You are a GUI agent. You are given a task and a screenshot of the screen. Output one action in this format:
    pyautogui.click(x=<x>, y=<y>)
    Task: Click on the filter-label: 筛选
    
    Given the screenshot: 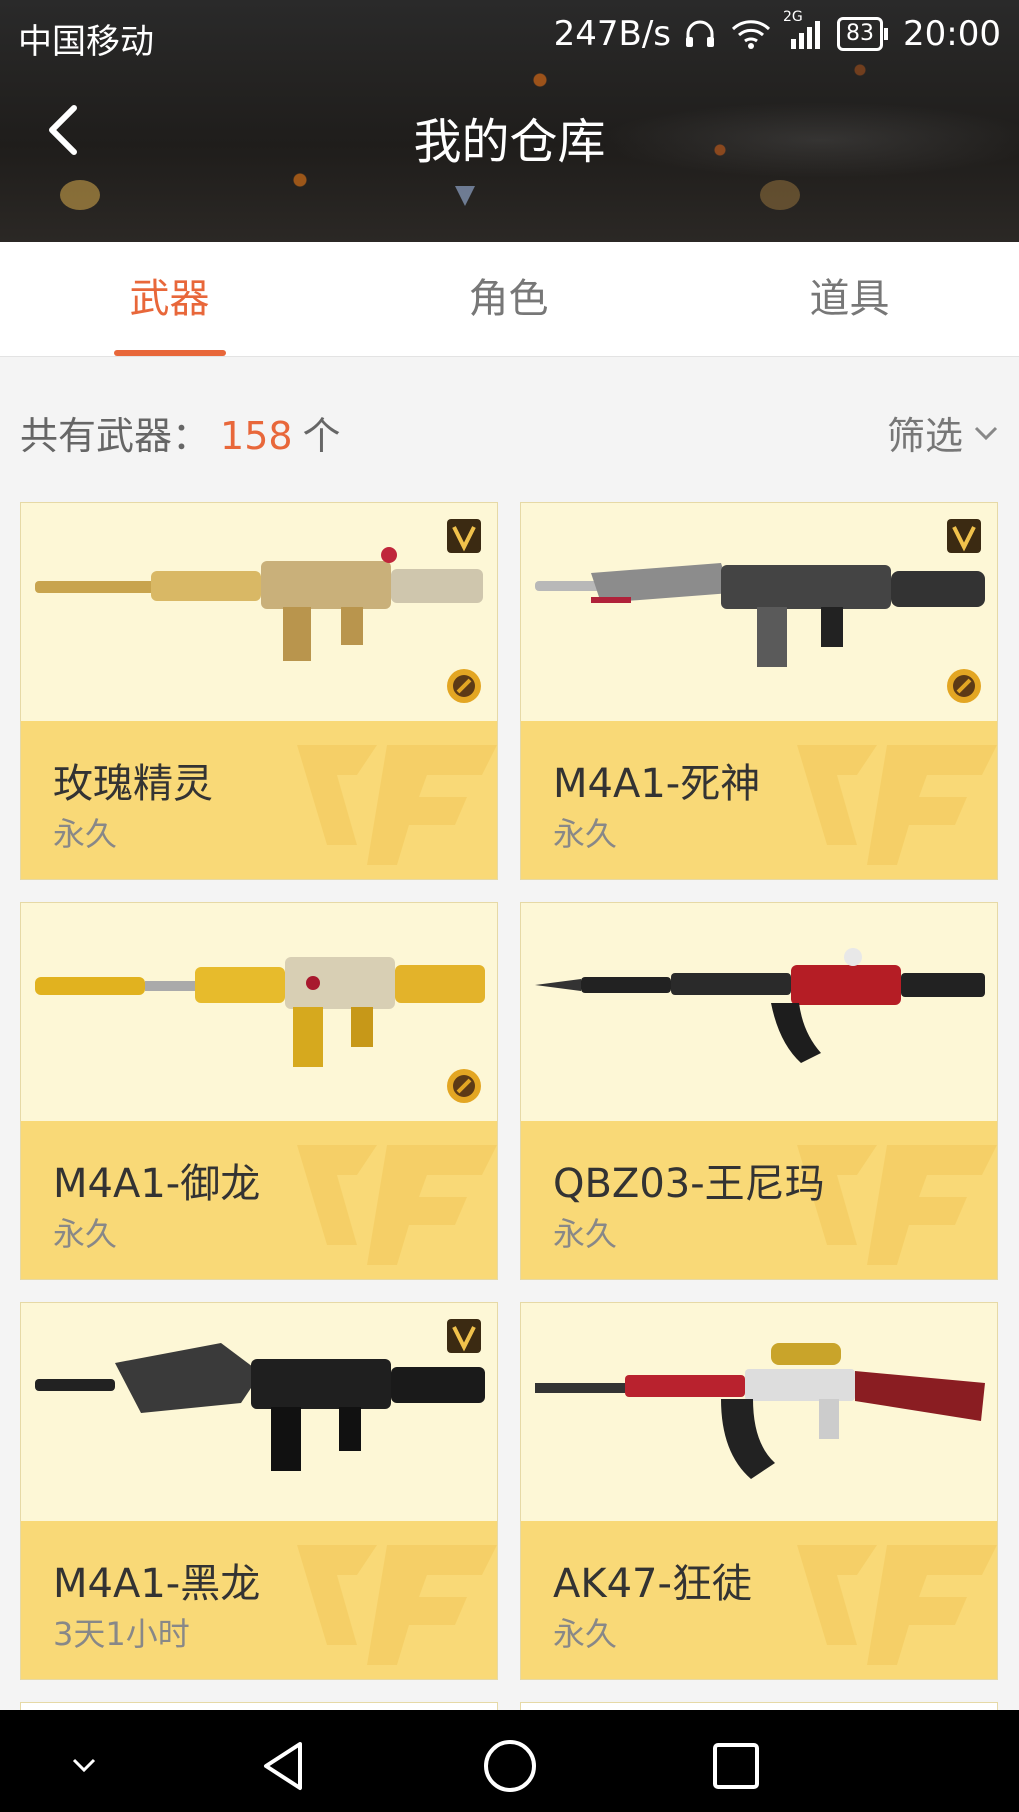 What is the action you would take?
    pyautogui.click(x=924, y=436)
    